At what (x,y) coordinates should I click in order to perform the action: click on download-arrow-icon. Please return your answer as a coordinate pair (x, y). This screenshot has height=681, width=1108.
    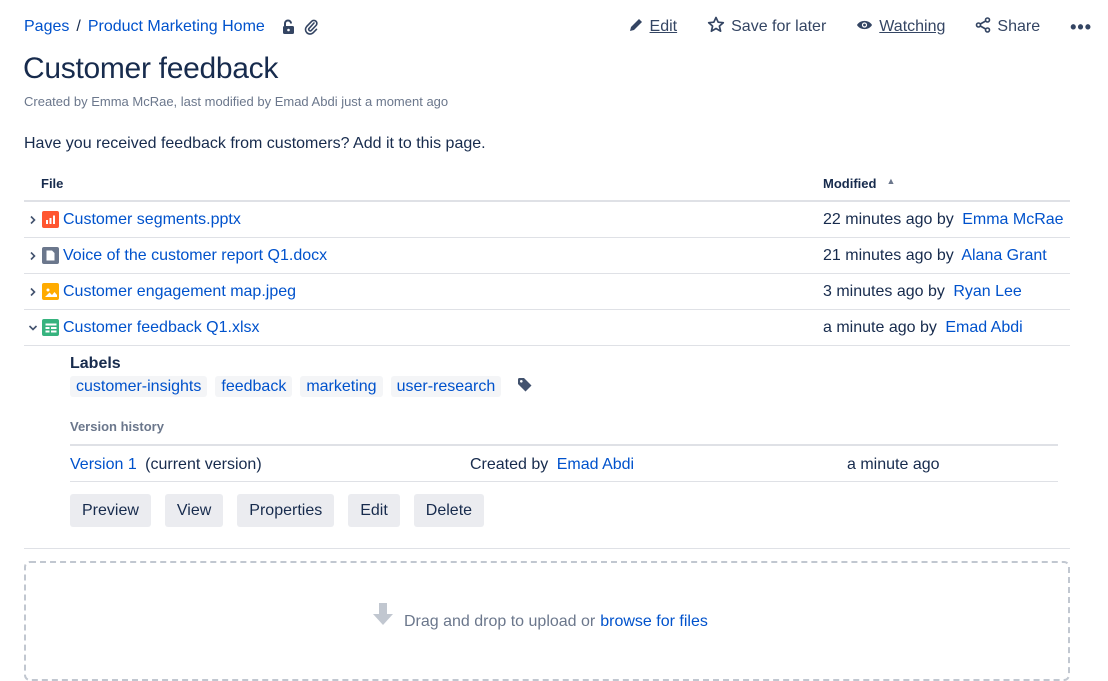
    Looking at the image, I should click on (383, 617).